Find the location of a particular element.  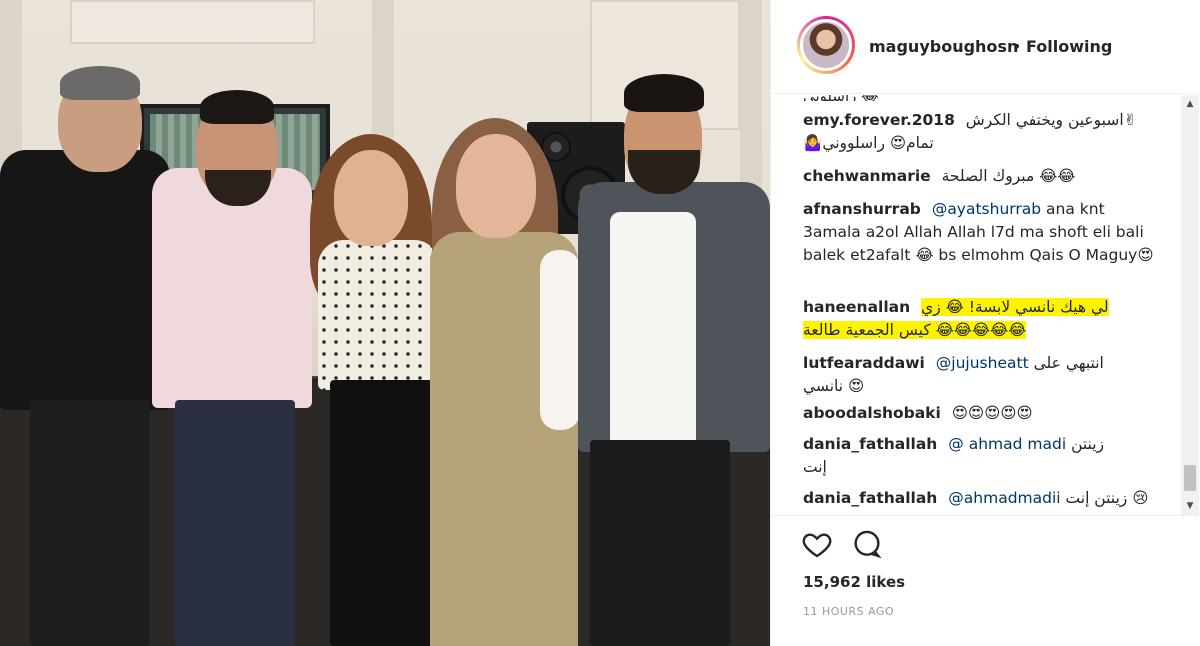

comment-item: aboodalshobaki 😍😍😍😍😍 is located at coordinates (980, 413).